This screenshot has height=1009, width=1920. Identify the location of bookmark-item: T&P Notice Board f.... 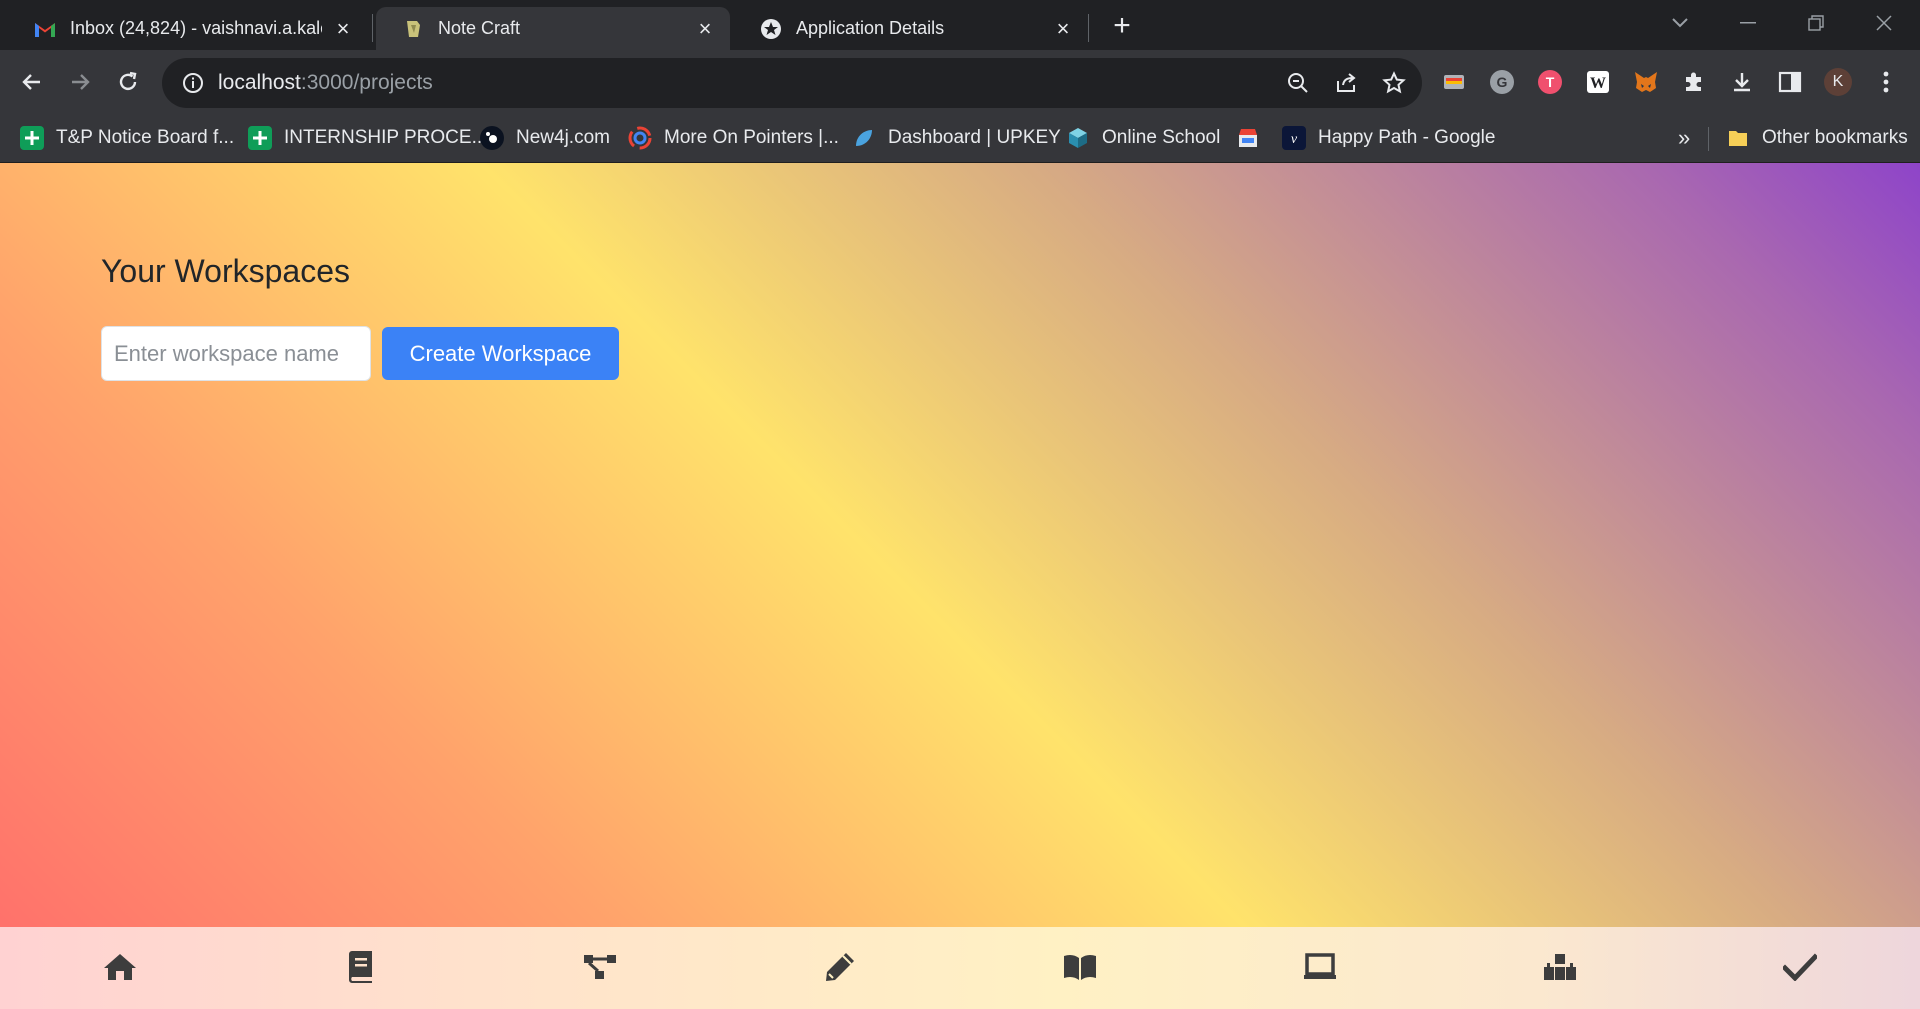
(127, 138).